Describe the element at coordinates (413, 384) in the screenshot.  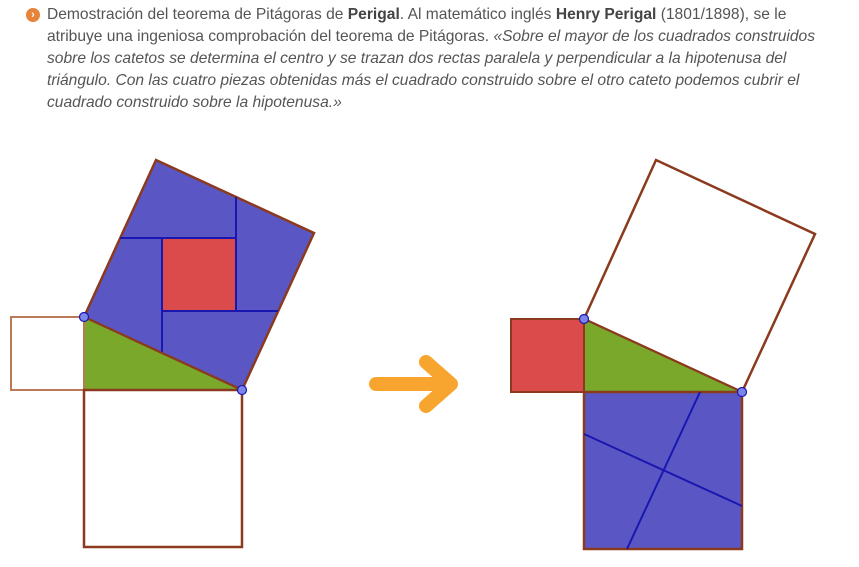
I see `right-arrow-icon` at that location.